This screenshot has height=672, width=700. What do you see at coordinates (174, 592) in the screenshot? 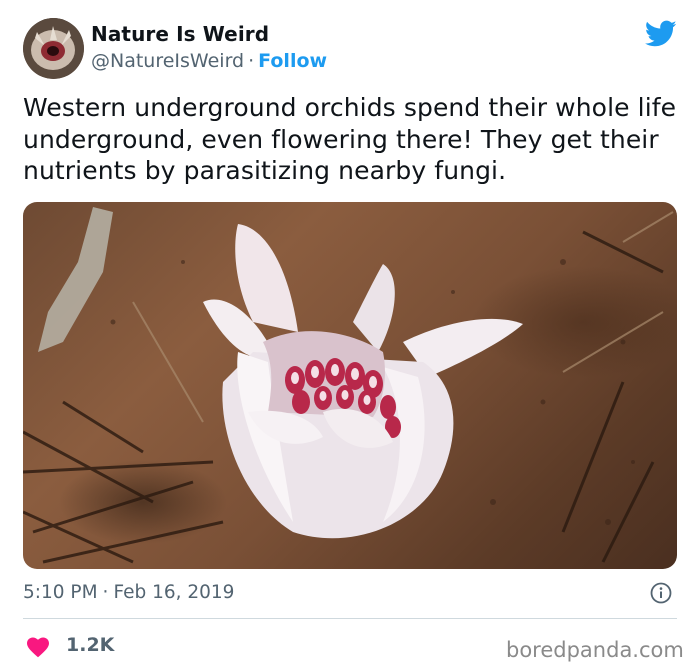
I see `tweet-date: Feb 16, 2019` at bounding box center [174, 592].